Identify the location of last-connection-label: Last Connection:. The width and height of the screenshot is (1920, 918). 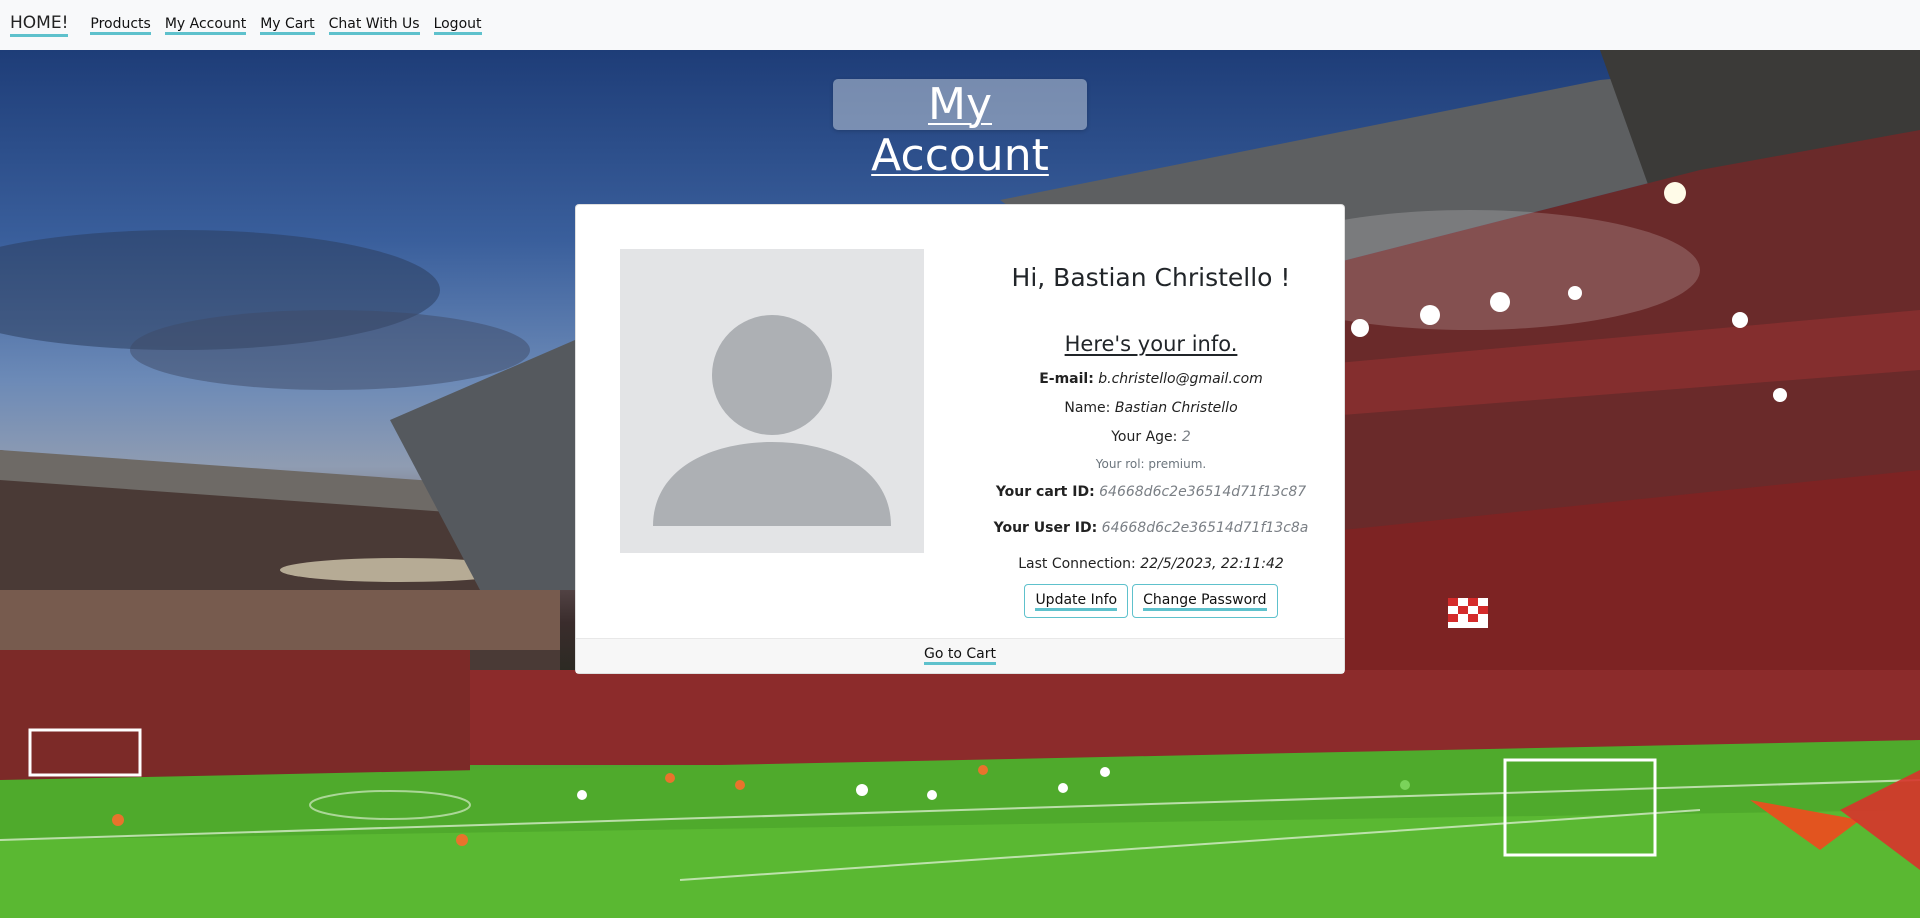
(1077, 564).